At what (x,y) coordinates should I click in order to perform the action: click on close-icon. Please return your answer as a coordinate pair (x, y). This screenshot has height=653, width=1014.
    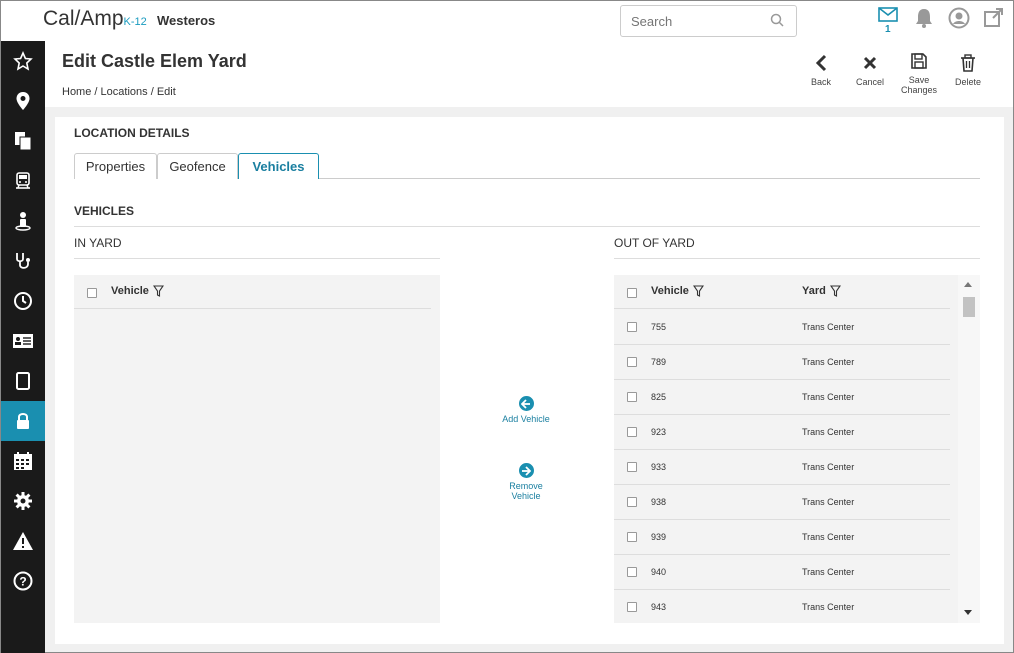
    Looking at the image, I should click on (870, 63).